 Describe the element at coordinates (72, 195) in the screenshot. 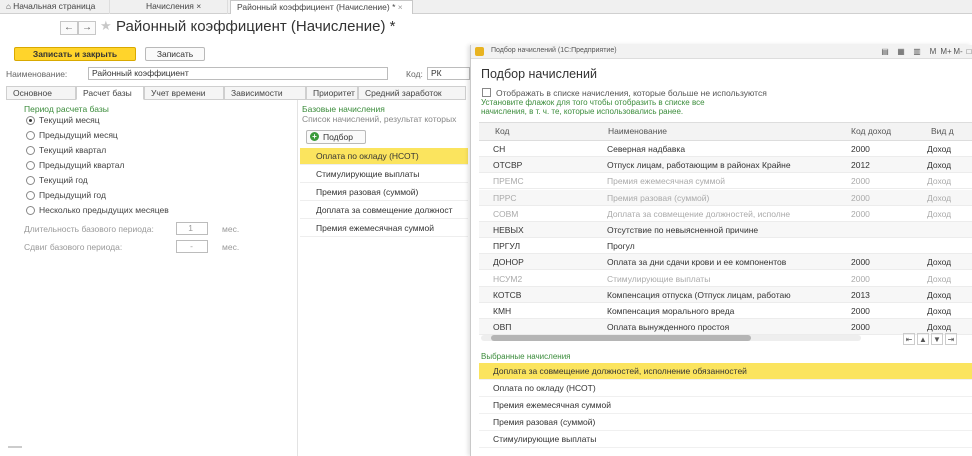

I see `period-option-label: Предыдущий год` at that location.